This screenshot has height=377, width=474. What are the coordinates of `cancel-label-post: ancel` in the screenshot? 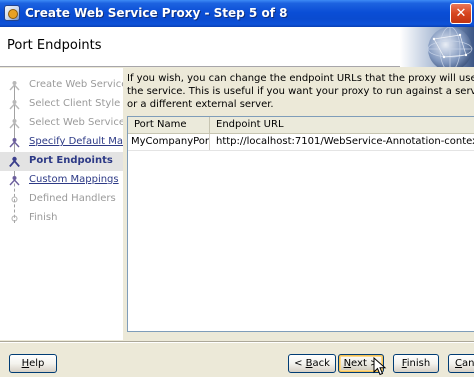 It's located at (468, 363).